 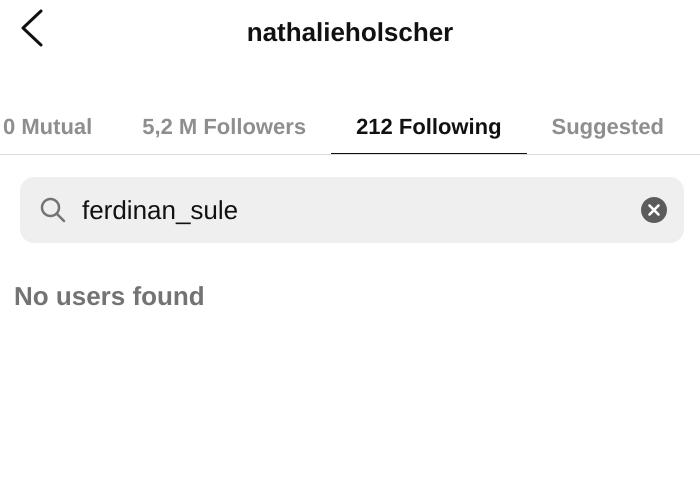 I want to click on clear-icon, so click(x=654, y=210).